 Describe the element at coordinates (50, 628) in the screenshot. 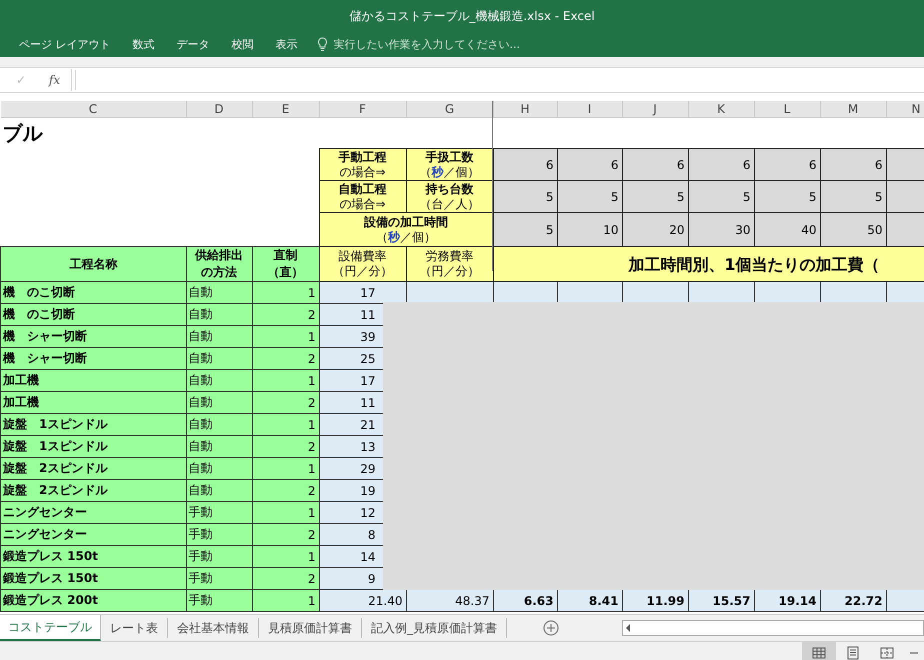

I see `sheet-tab: コストテーブル` at that location.